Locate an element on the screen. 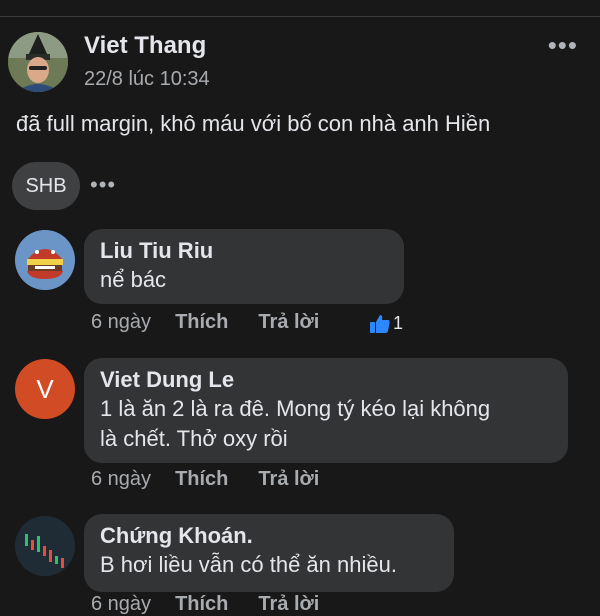 This screenshot has width=600, height=616. thumbs-up-icon is located at coordinates (380, 323).